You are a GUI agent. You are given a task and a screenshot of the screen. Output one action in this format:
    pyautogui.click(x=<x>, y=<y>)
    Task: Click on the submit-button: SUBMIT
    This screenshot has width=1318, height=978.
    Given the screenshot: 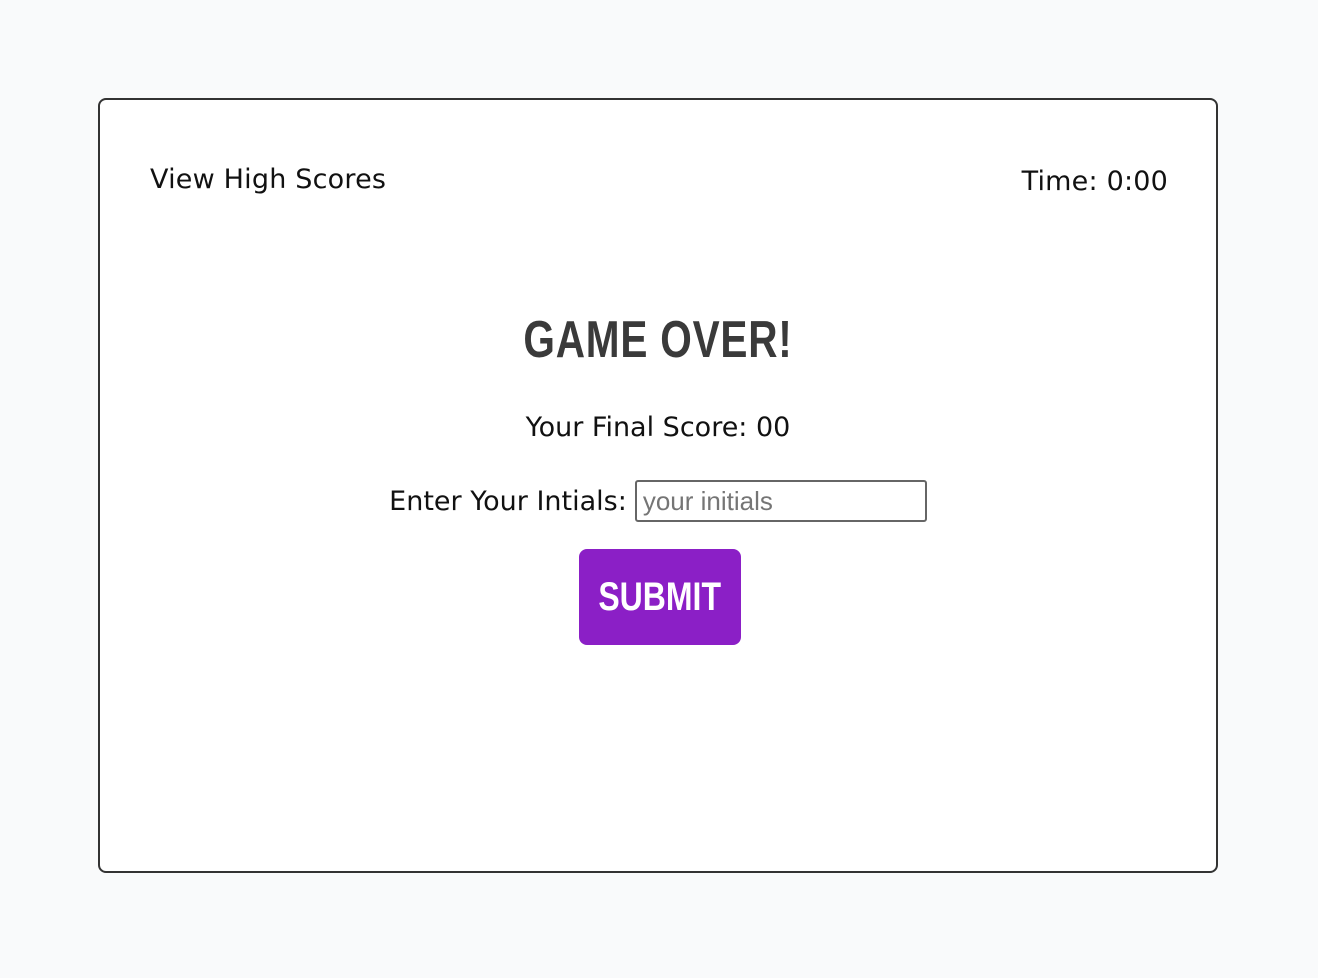 What is the action you would take?
    pyautogui.click(x=660, y=597)
    